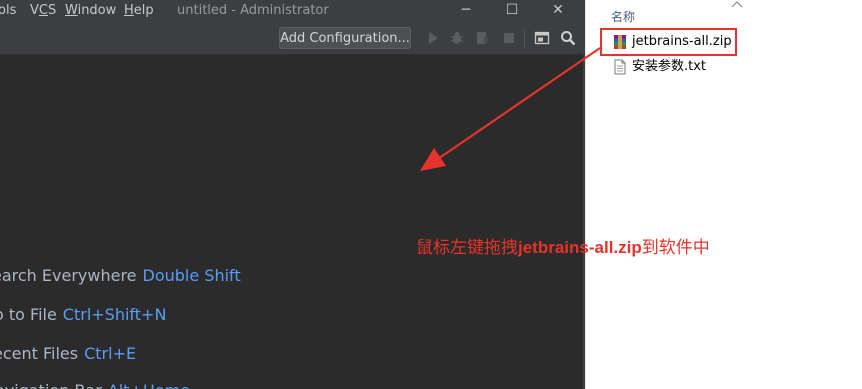 The height and width of the screenshot is (389, 862). What do you see at coordinates (90, 11) in the screenshot?
I see `menu-window: Window` at bounding box center [90, 11].